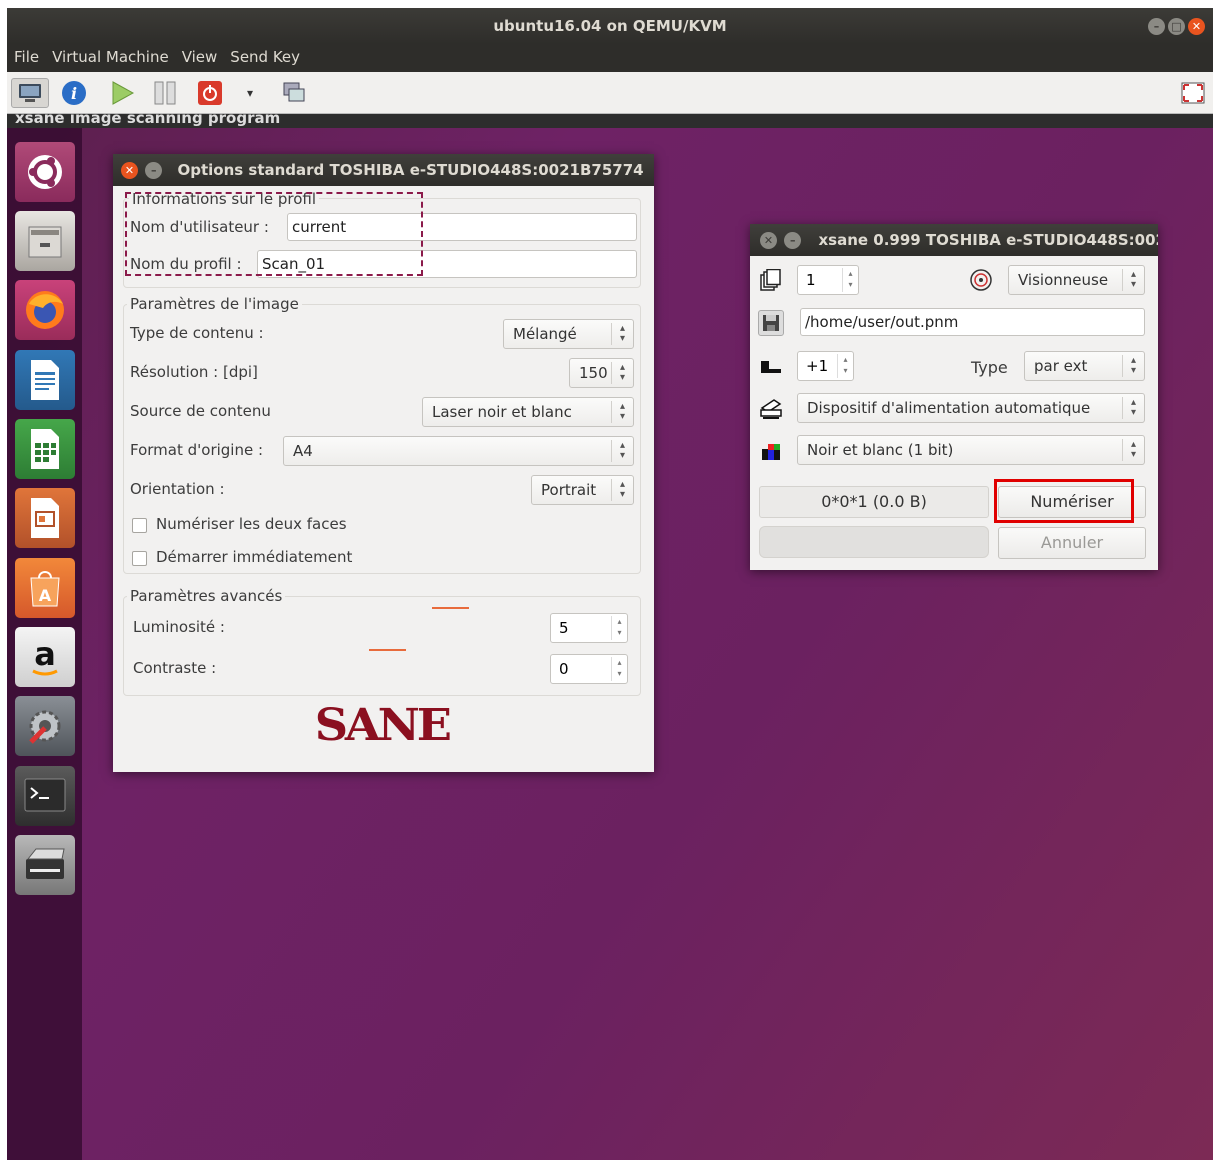  What do you see at coordinates (383, 725) in the screenshot?
I see `sane-logo: SANE` at bounding box center [383, 725].